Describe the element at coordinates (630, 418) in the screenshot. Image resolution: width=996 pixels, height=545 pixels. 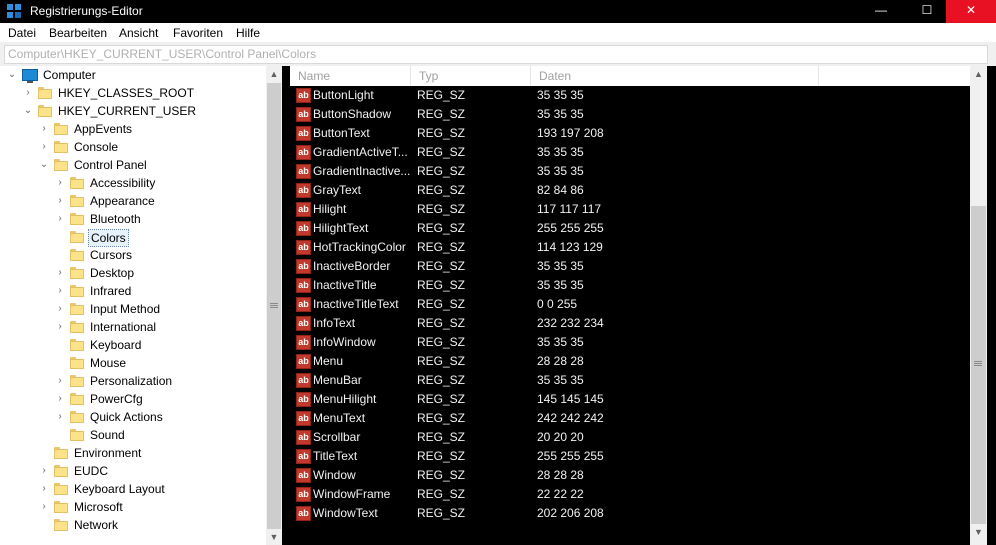
I see `list-item: ab MenuText REG_SZ 242 242 242` at that location.